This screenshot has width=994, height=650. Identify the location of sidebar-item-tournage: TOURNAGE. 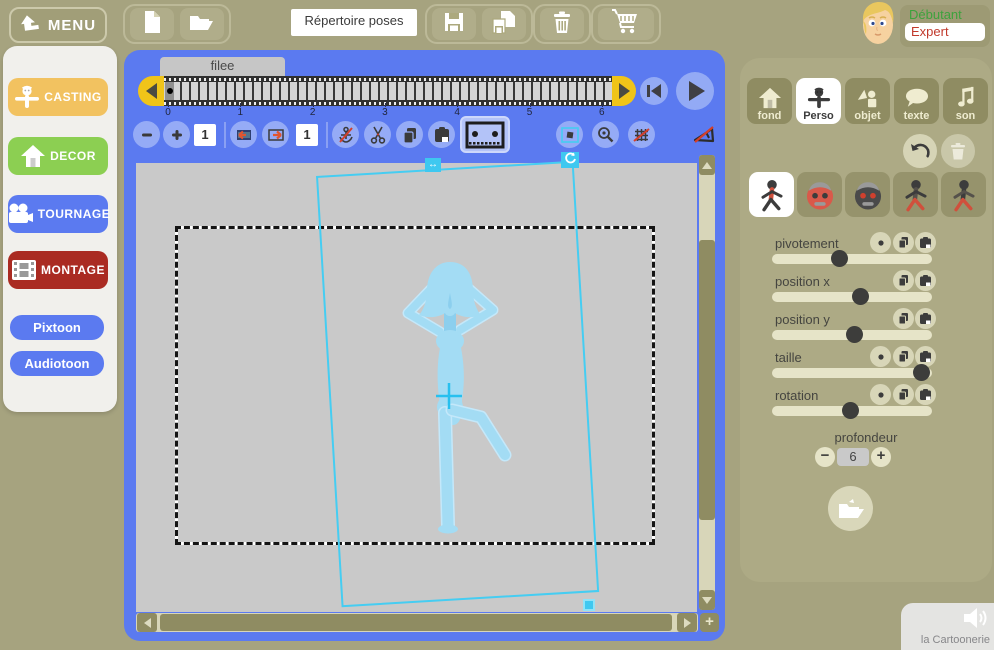
(59, 214).